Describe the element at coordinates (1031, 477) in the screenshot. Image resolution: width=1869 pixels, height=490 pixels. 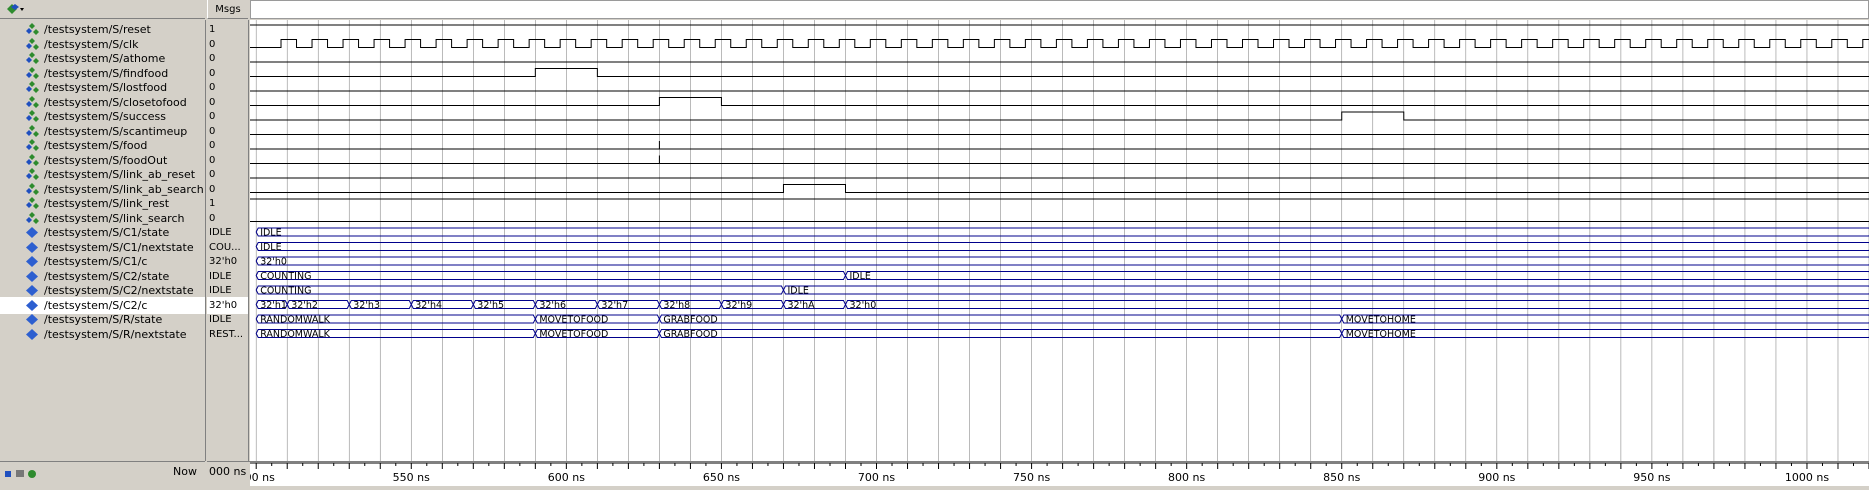
I see `scale-tick-label: 750 ns` at that location.